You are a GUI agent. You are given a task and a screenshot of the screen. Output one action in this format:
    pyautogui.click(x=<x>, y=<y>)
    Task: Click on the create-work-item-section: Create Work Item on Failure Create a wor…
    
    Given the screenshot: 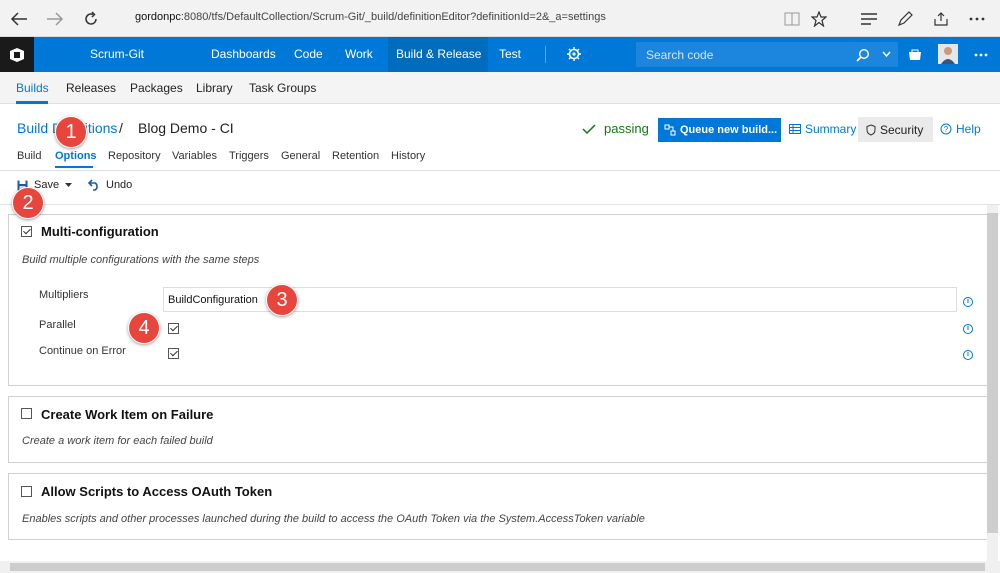 What is the action you would take?
    pyautogui.click(x=498, y=429)
    